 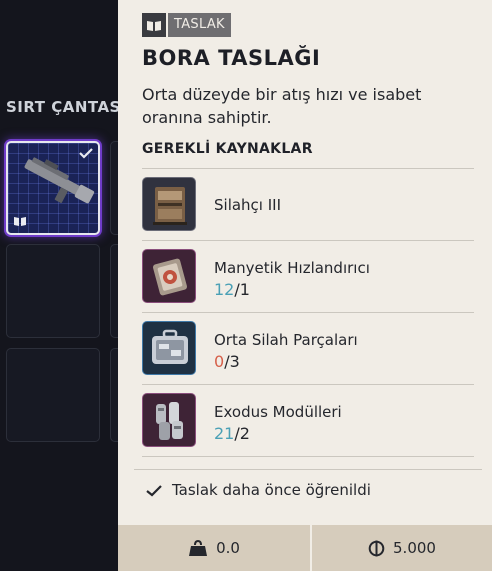 What do you see at coordinates (278, 412) in the screenshot?
I see `requirement-name: Exodus Modülleri` at bounding box center [278, 412].